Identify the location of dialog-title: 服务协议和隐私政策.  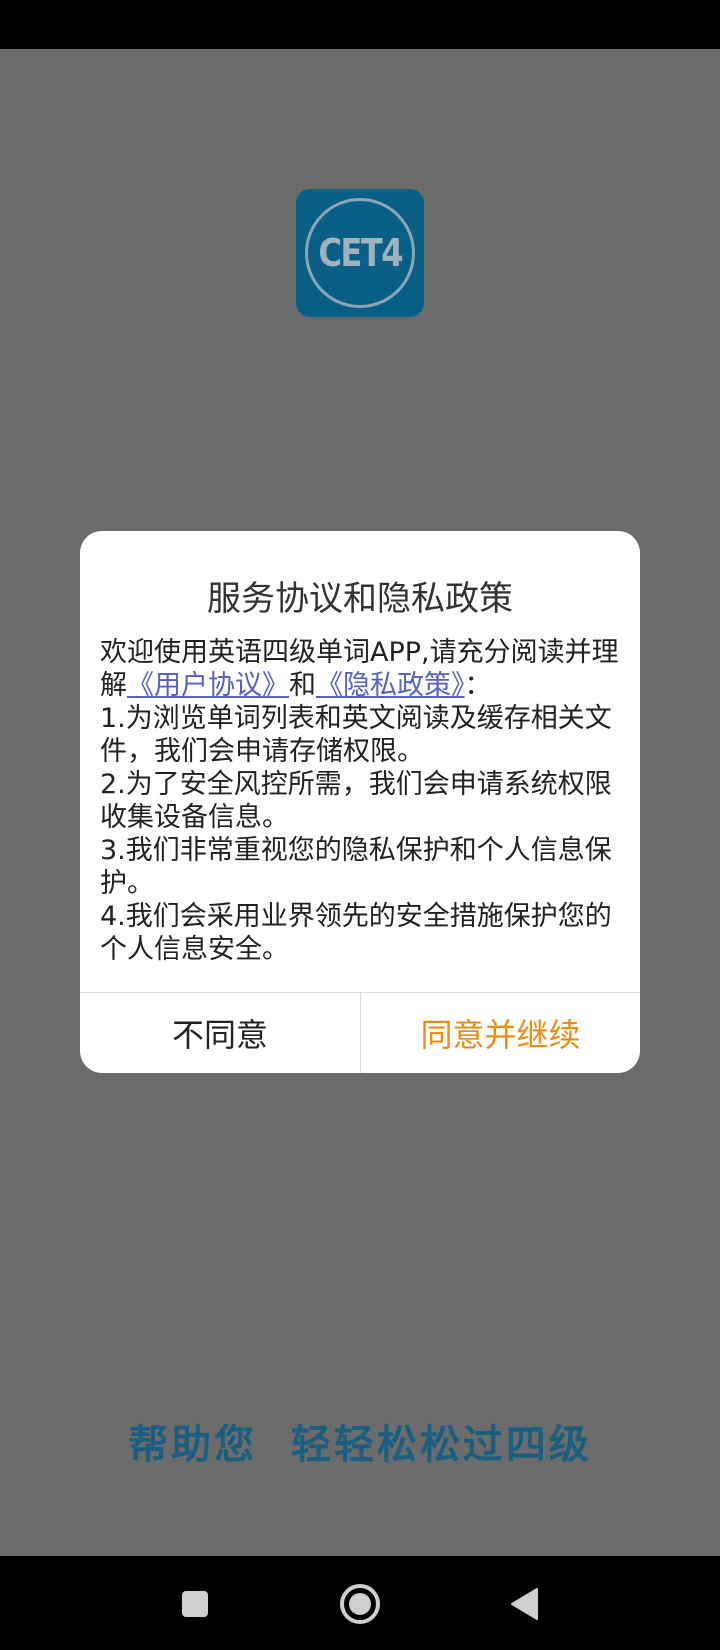
(360, 599).